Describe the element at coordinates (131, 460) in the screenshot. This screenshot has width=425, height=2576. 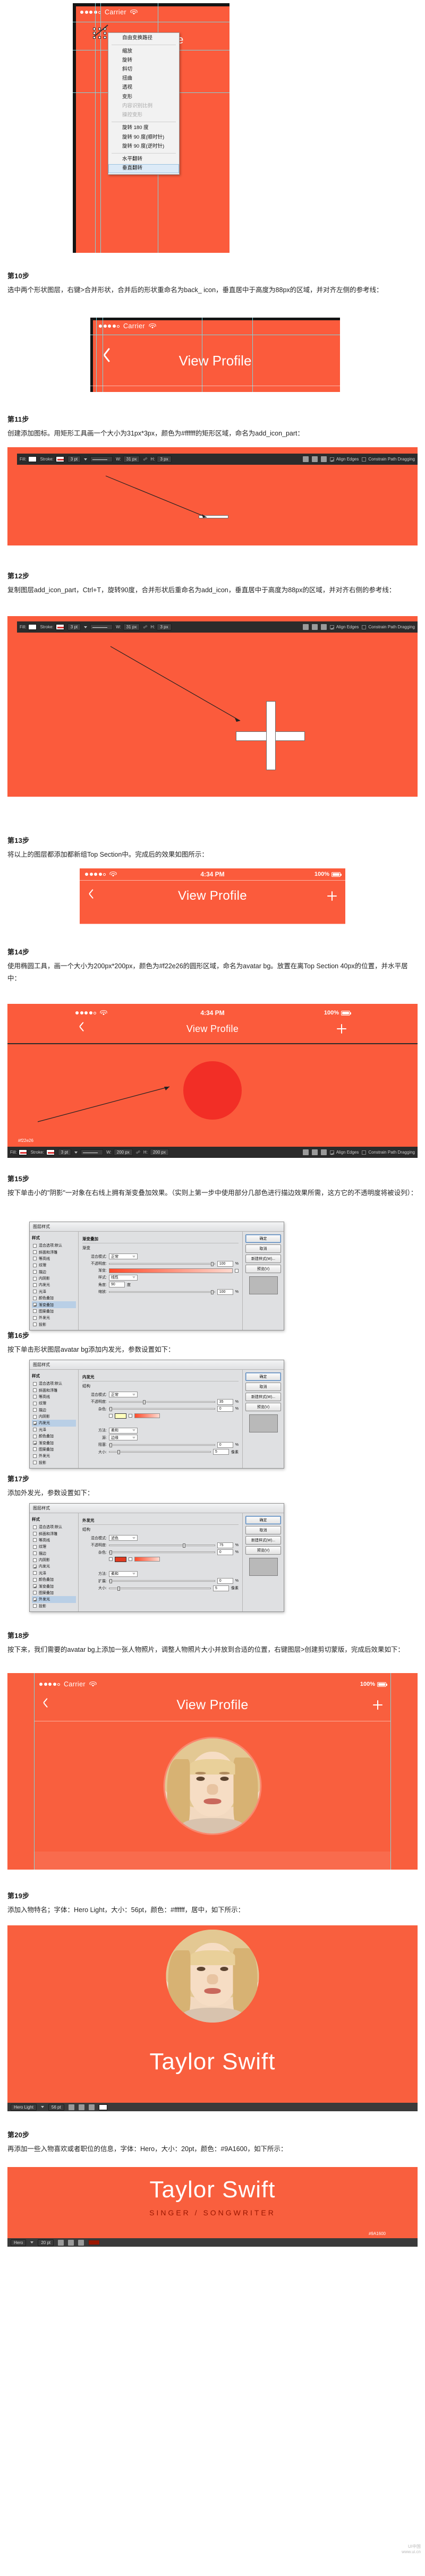
I see `w-field: 31 px` at that location.